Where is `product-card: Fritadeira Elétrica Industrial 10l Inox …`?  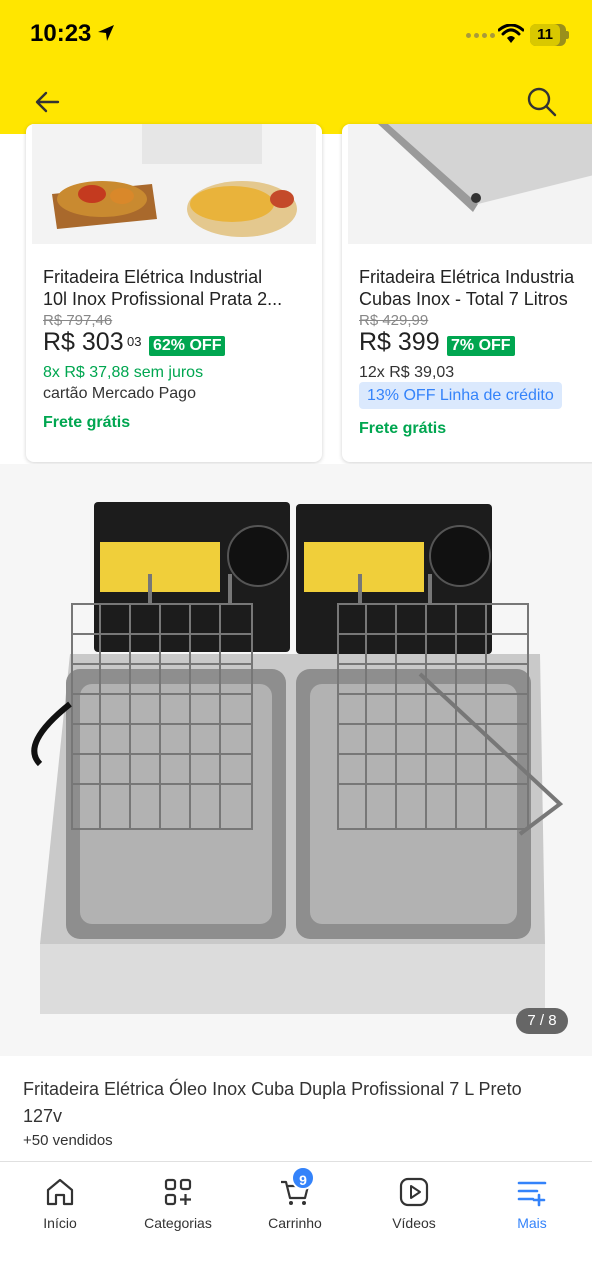 product-card: Fritadeira Elétrica Industrial 10l Inox … is located at coordinates (174, 293).